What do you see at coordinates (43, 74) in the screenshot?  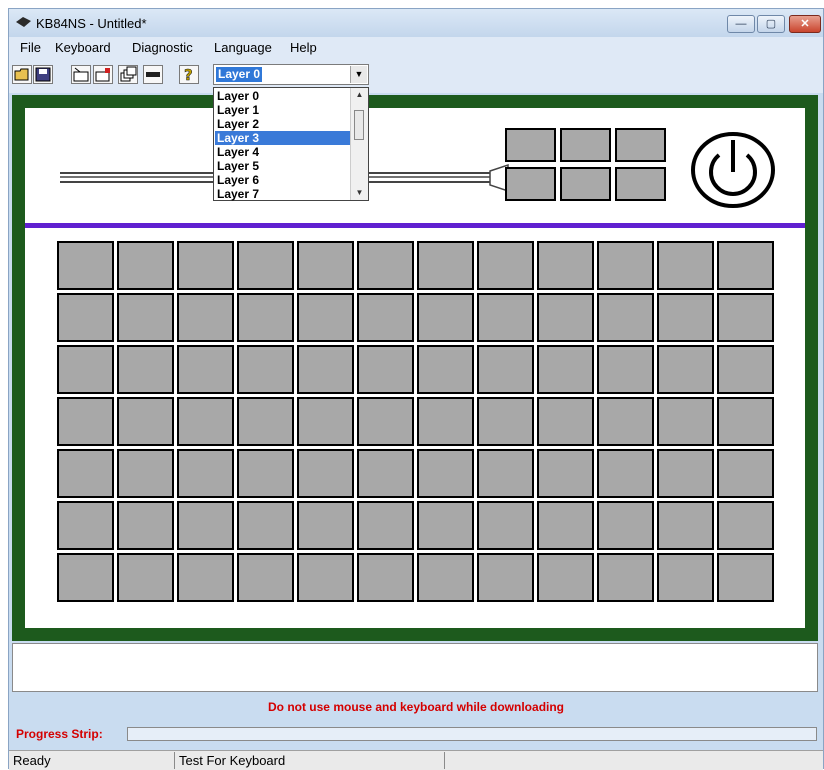 I see `save-icon` at bounding box center [43, 74].